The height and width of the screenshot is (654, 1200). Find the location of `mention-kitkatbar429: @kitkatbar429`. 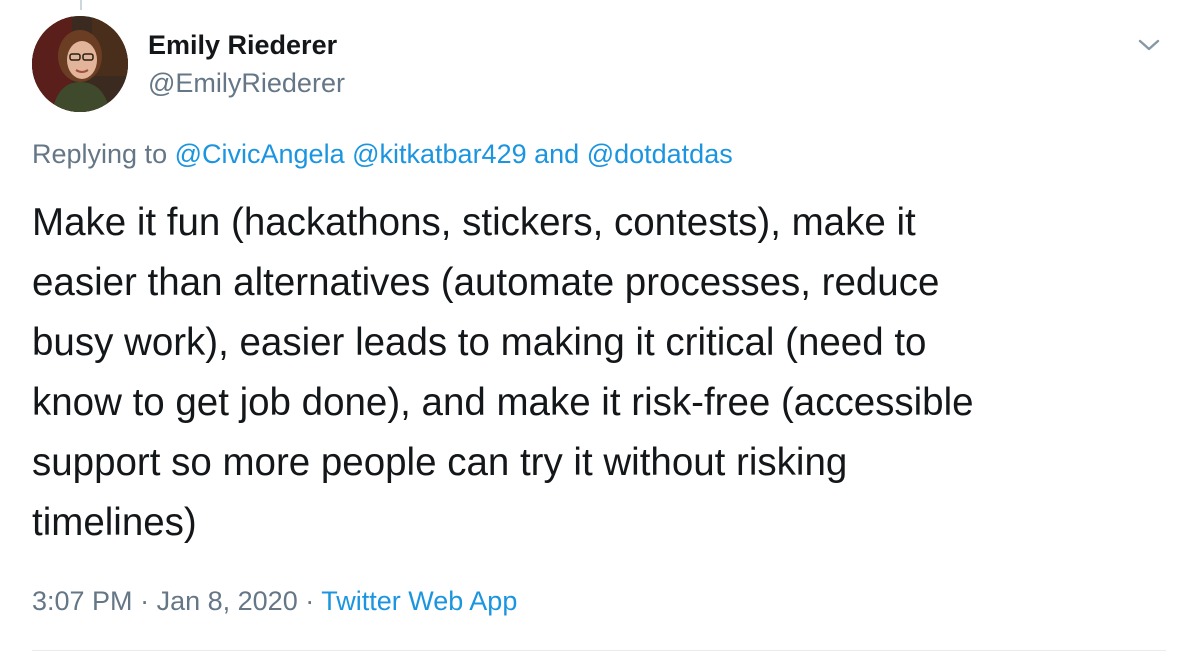

mention-kitkatbar429: @kitkatbar429 is located at coordinates (439, 154).